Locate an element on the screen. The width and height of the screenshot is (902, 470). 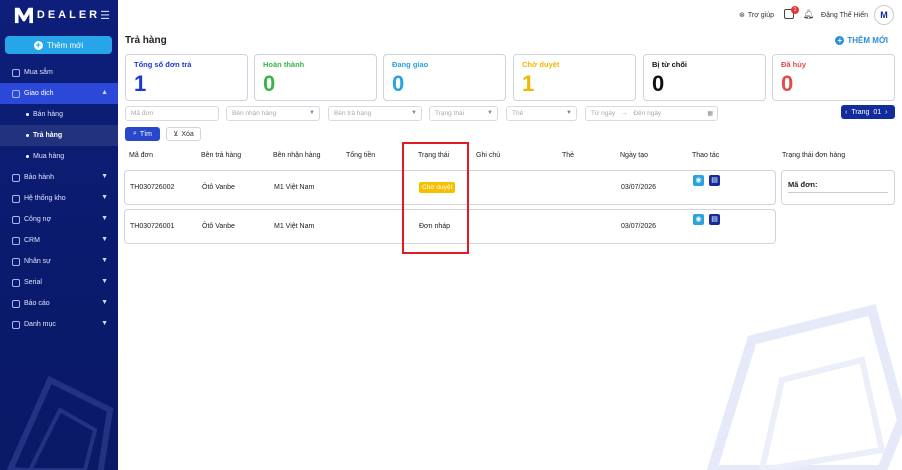
stat-card-total: Tổng số đơn trả 1 is located at coordinates (186, 77).